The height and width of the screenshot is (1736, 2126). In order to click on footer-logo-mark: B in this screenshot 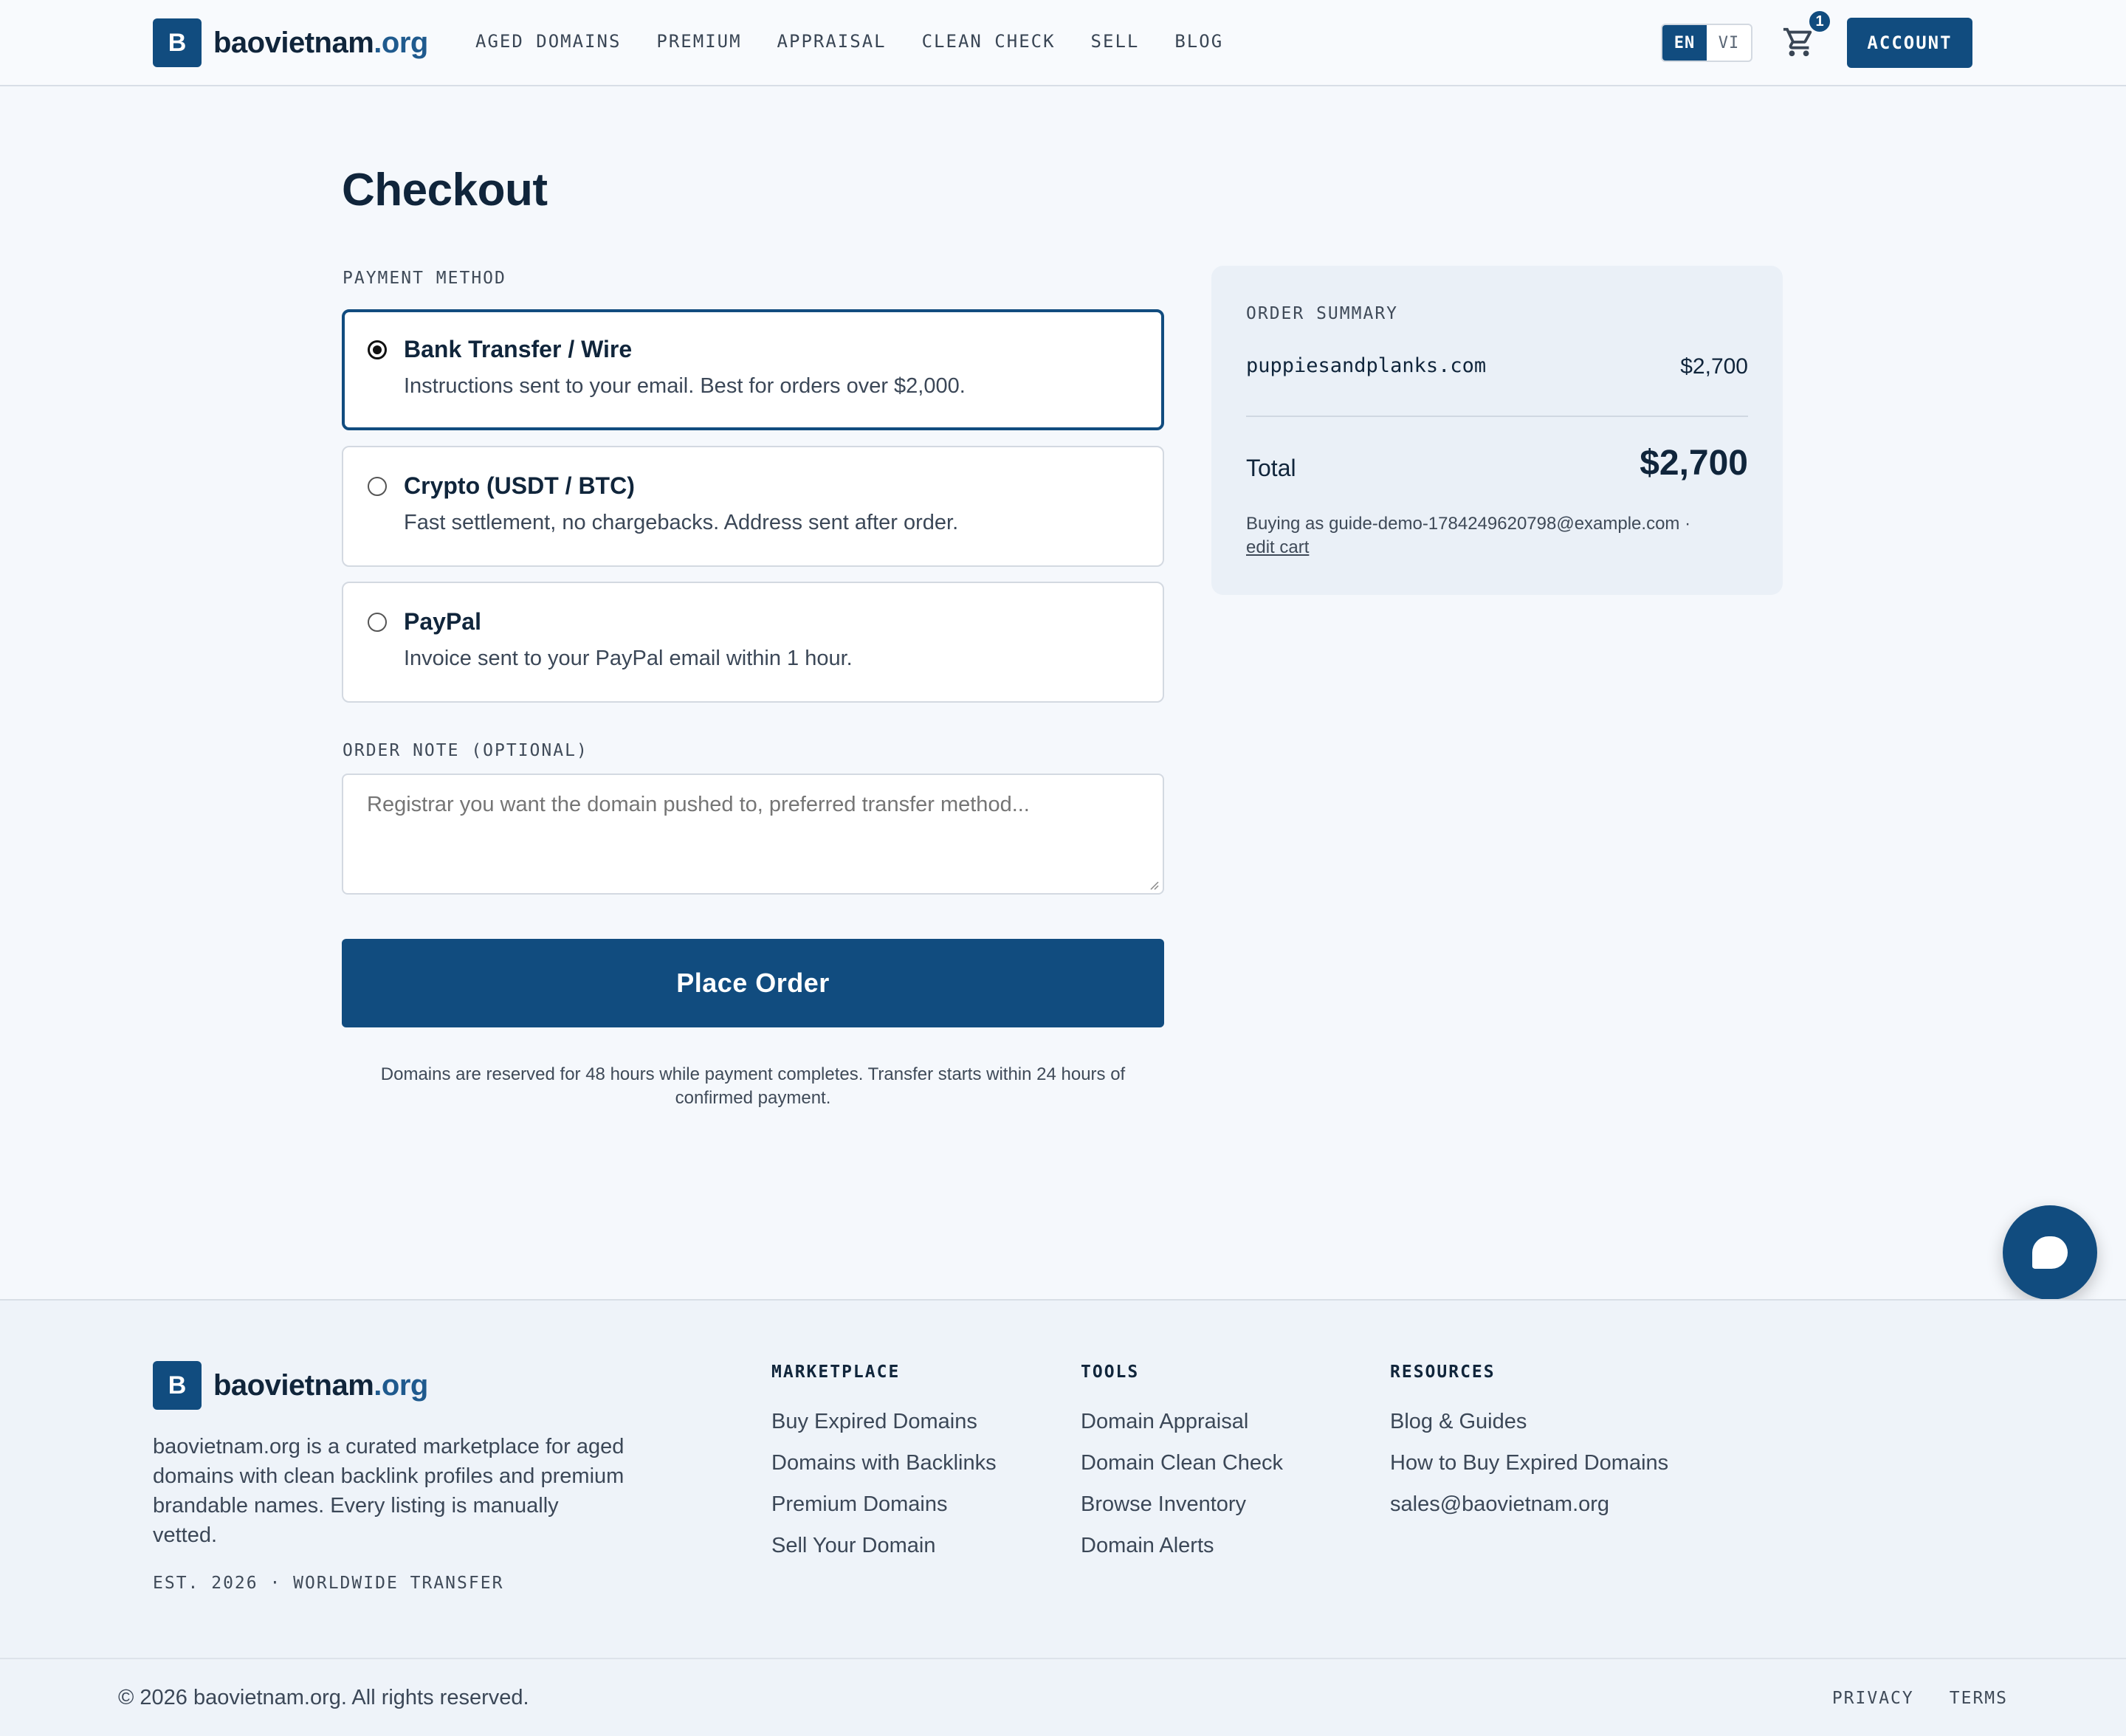, I will do `click(178, 1385)`.